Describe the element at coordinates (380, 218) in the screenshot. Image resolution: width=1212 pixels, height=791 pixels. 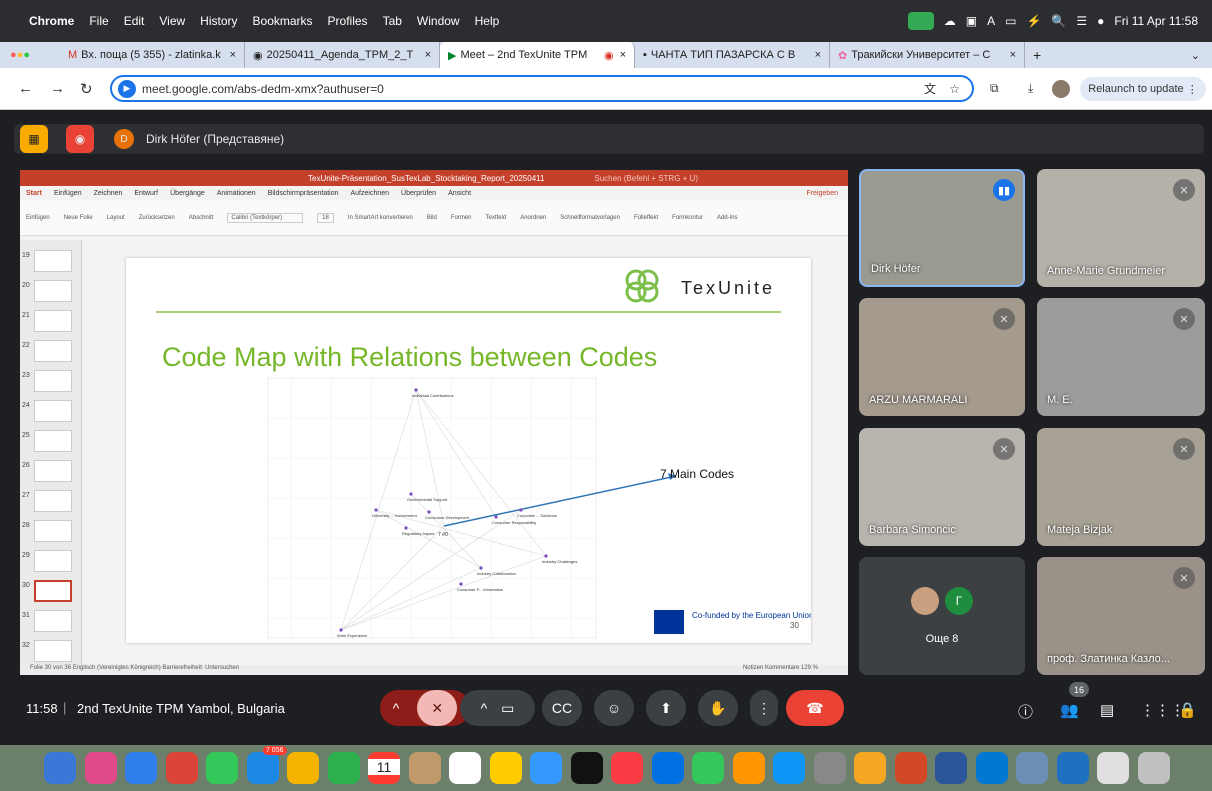
I see `smartart-button: In SmartArt konvertieren` at that location.